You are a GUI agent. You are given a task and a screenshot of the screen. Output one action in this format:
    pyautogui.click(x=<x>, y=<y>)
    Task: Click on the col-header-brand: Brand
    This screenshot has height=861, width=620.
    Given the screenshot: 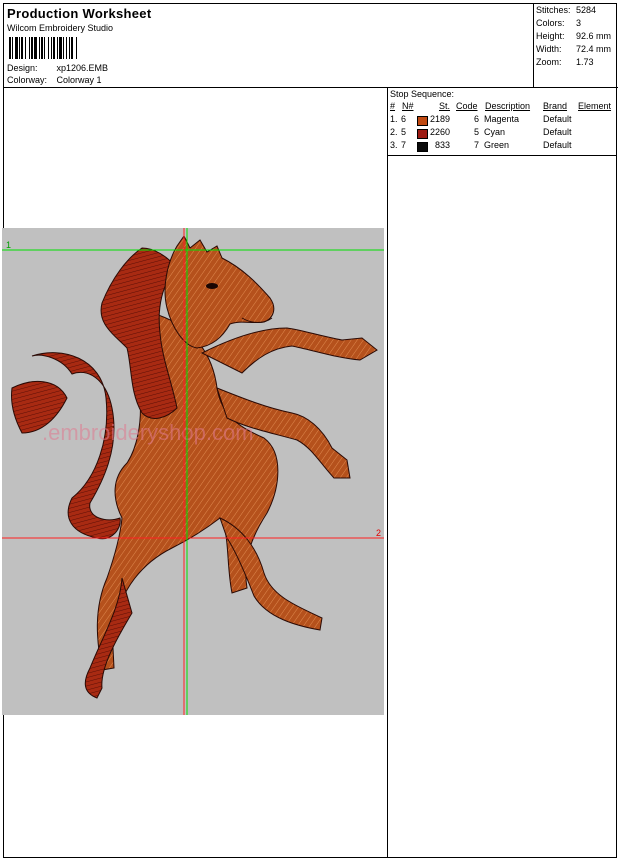 What is the action you would take?
    pyautogui.click(x=555, y=106)
    